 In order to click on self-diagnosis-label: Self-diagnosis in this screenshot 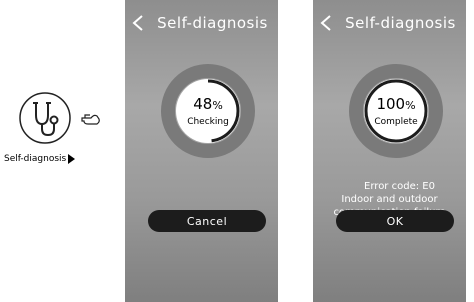, I will do `click(40, 159)`.